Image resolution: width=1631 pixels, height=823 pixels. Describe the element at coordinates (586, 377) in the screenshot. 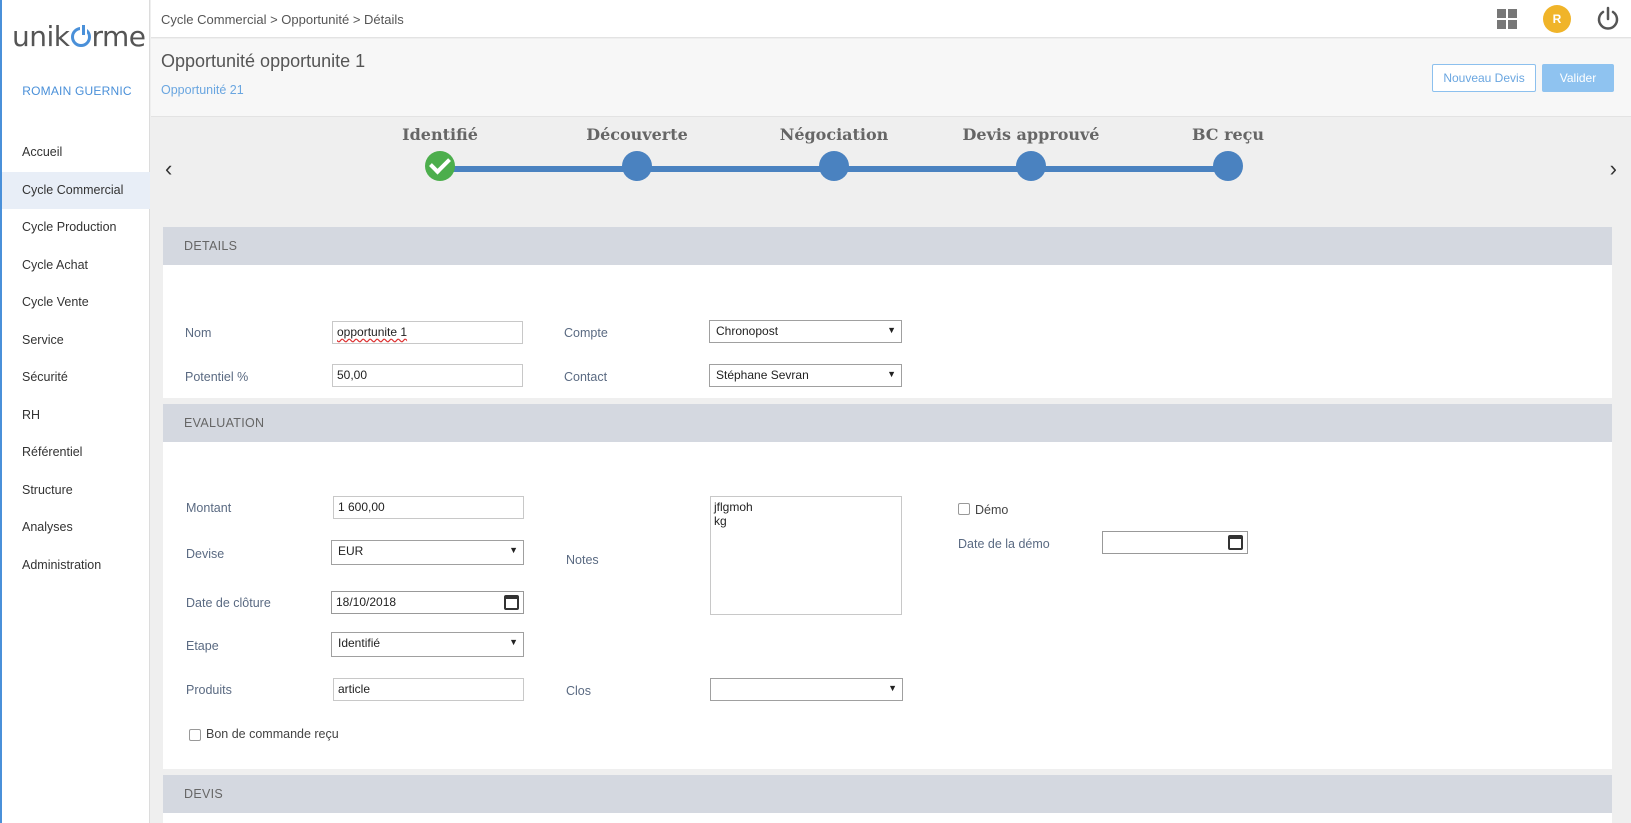

I see `contact-label: Contact` at that location.